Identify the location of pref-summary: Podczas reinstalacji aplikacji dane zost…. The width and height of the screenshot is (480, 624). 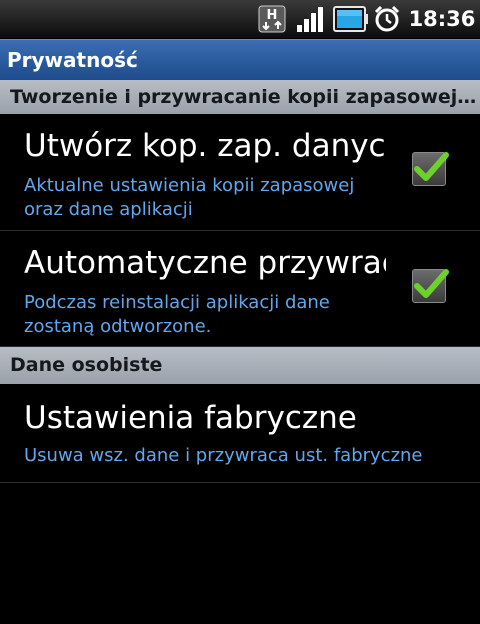
(177, 314).